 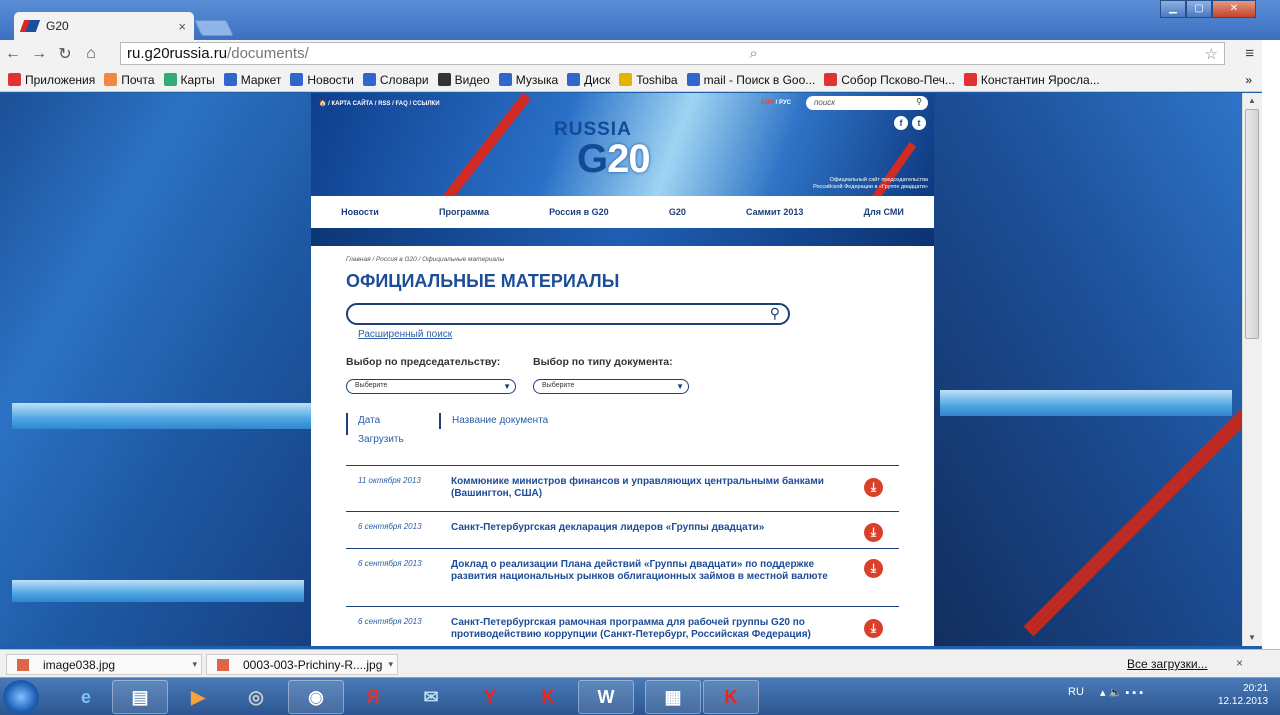 What do you see at coordinates (1252, 224) in the screenshot?
I see `scrollbar-thumb` at bounding box center [1252, 224].